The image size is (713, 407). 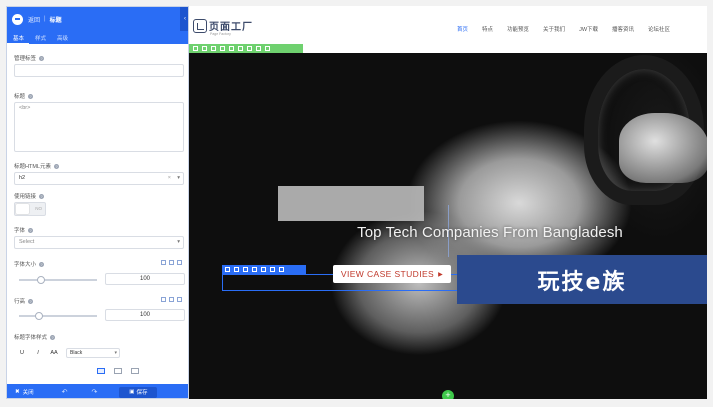 What do you see at coordinates (20, 302) in the screenshot?
I see `line-height-label-text: 行高` at bounding box center [20, 302].